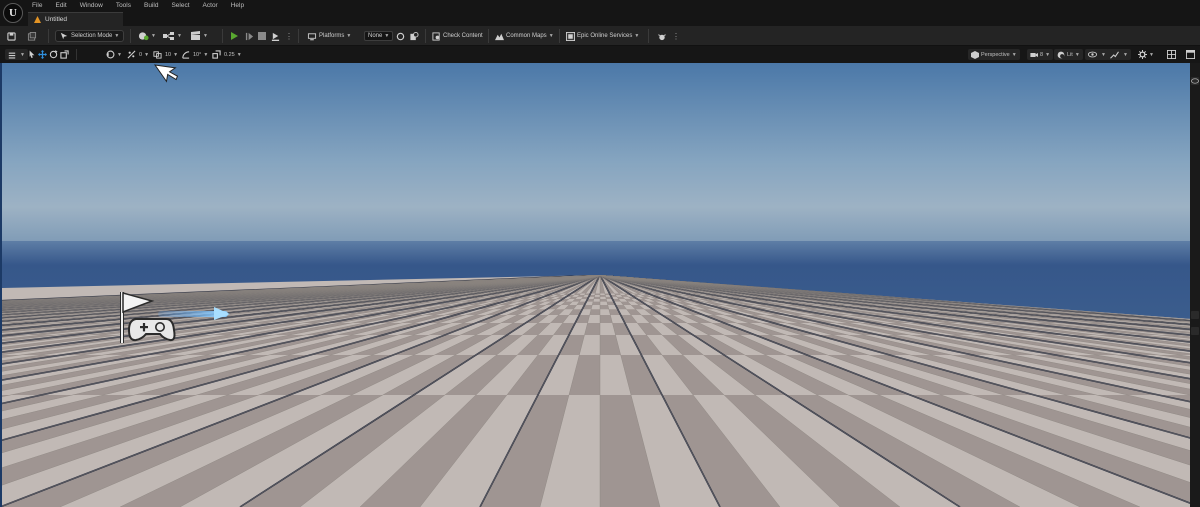  I want to click on platforms-dropdown: Platforms ▼, so click(329, 36).